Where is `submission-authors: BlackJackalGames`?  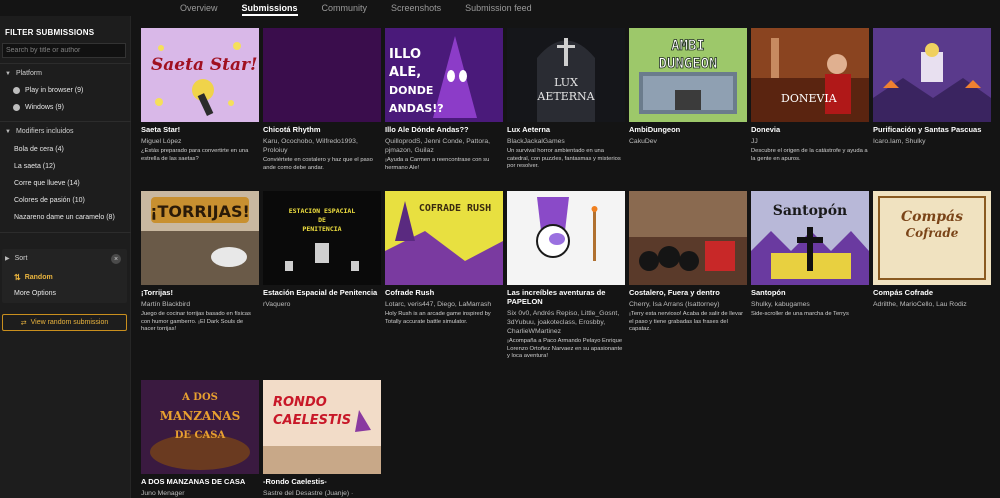
submission-authors: BlackJackalGames is located at coordinates (566, 141).